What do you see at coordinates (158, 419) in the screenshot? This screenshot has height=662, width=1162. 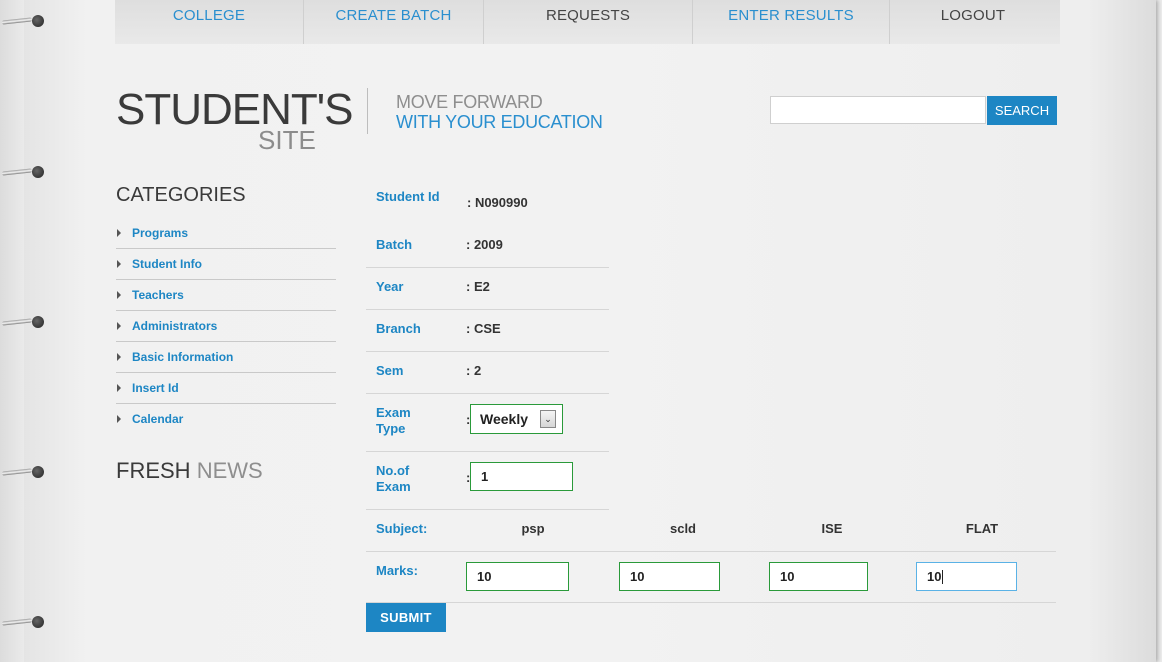 I see `category-label: Calendar` at bounding box center [158, 419].